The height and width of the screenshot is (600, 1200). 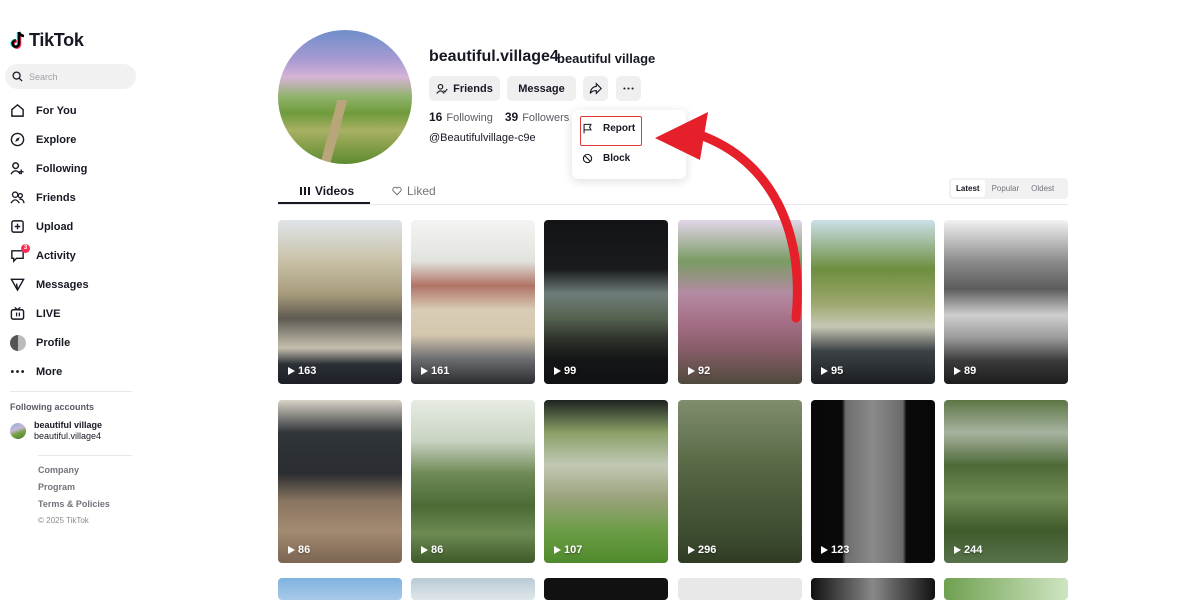 I want to click on more-icon, so click(x=17, y=371).